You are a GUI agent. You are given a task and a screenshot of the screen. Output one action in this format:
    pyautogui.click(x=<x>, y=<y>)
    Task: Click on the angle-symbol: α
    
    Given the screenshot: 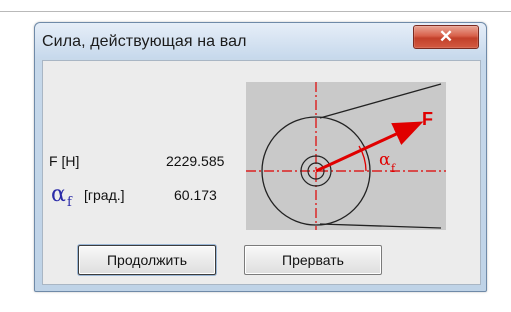 What is the action you would take?
    pyautogui.click(x=58, y=194)
    